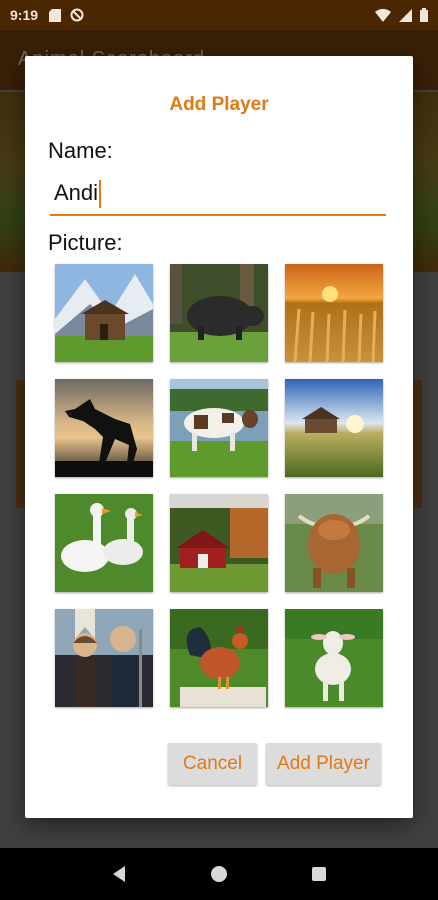 Image resolution: width=438 pixels, height=900 pixels. What do you see at coordinates (55, 15) in the screenshot?
I see `sd-card-icon` at bounding box center [55, 15].